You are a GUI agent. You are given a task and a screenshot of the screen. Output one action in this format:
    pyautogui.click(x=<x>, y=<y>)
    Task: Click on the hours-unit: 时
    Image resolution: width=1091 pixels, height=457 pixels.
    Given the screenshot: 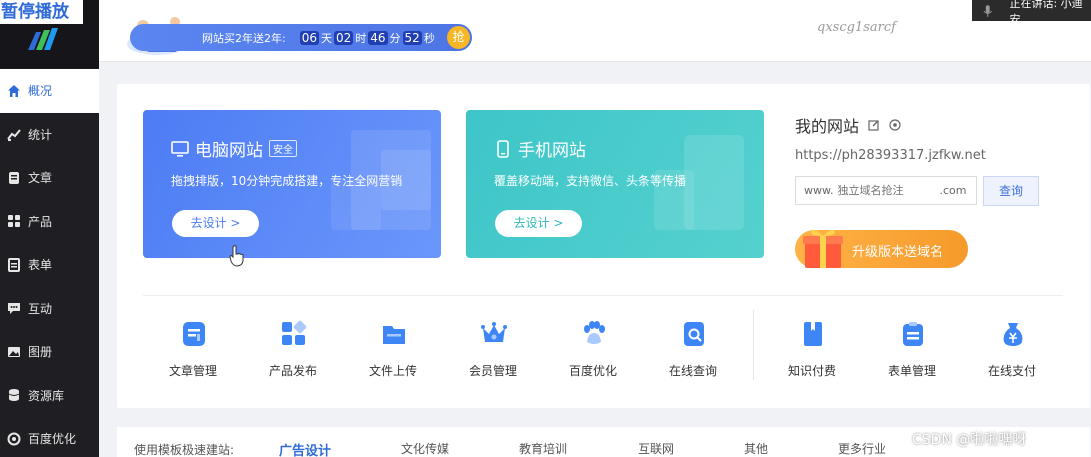 What is the action you would take?
    pyautogui.click(x=361, y=38)
    